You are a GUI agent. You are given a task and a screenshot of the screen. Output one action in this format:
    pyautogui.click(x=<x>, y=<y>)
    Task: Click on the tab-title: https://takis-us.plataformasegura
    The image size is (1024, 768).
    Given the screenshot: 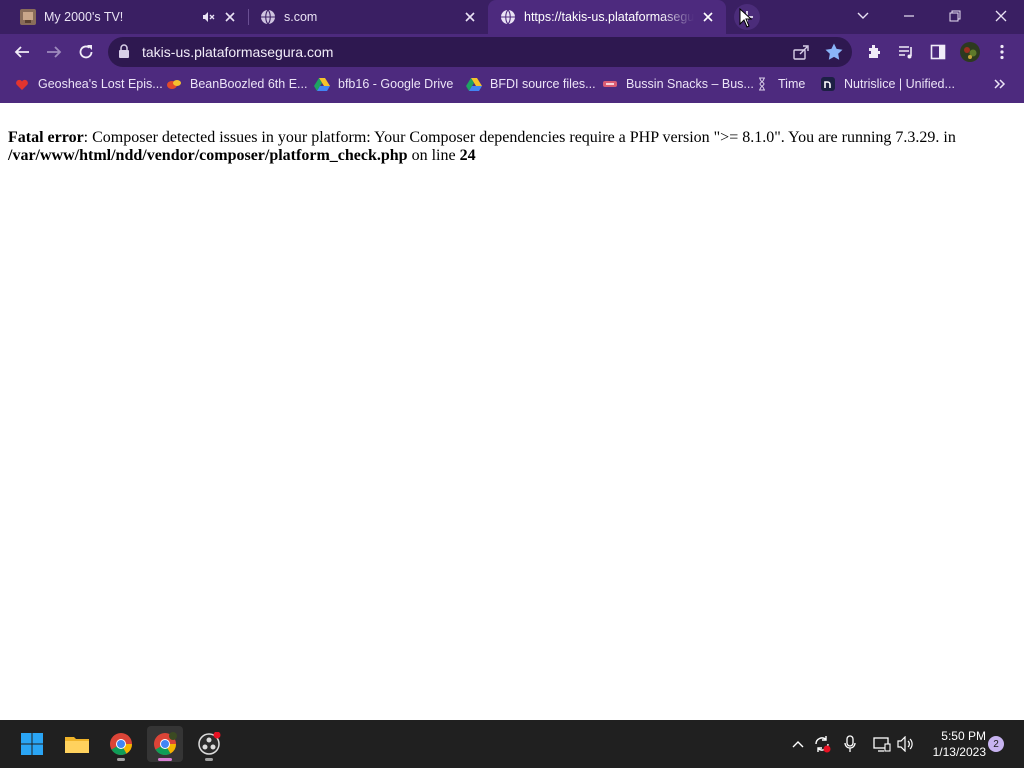 What is the action you would take?
    pyautogui.click(x=609, y=17)
    